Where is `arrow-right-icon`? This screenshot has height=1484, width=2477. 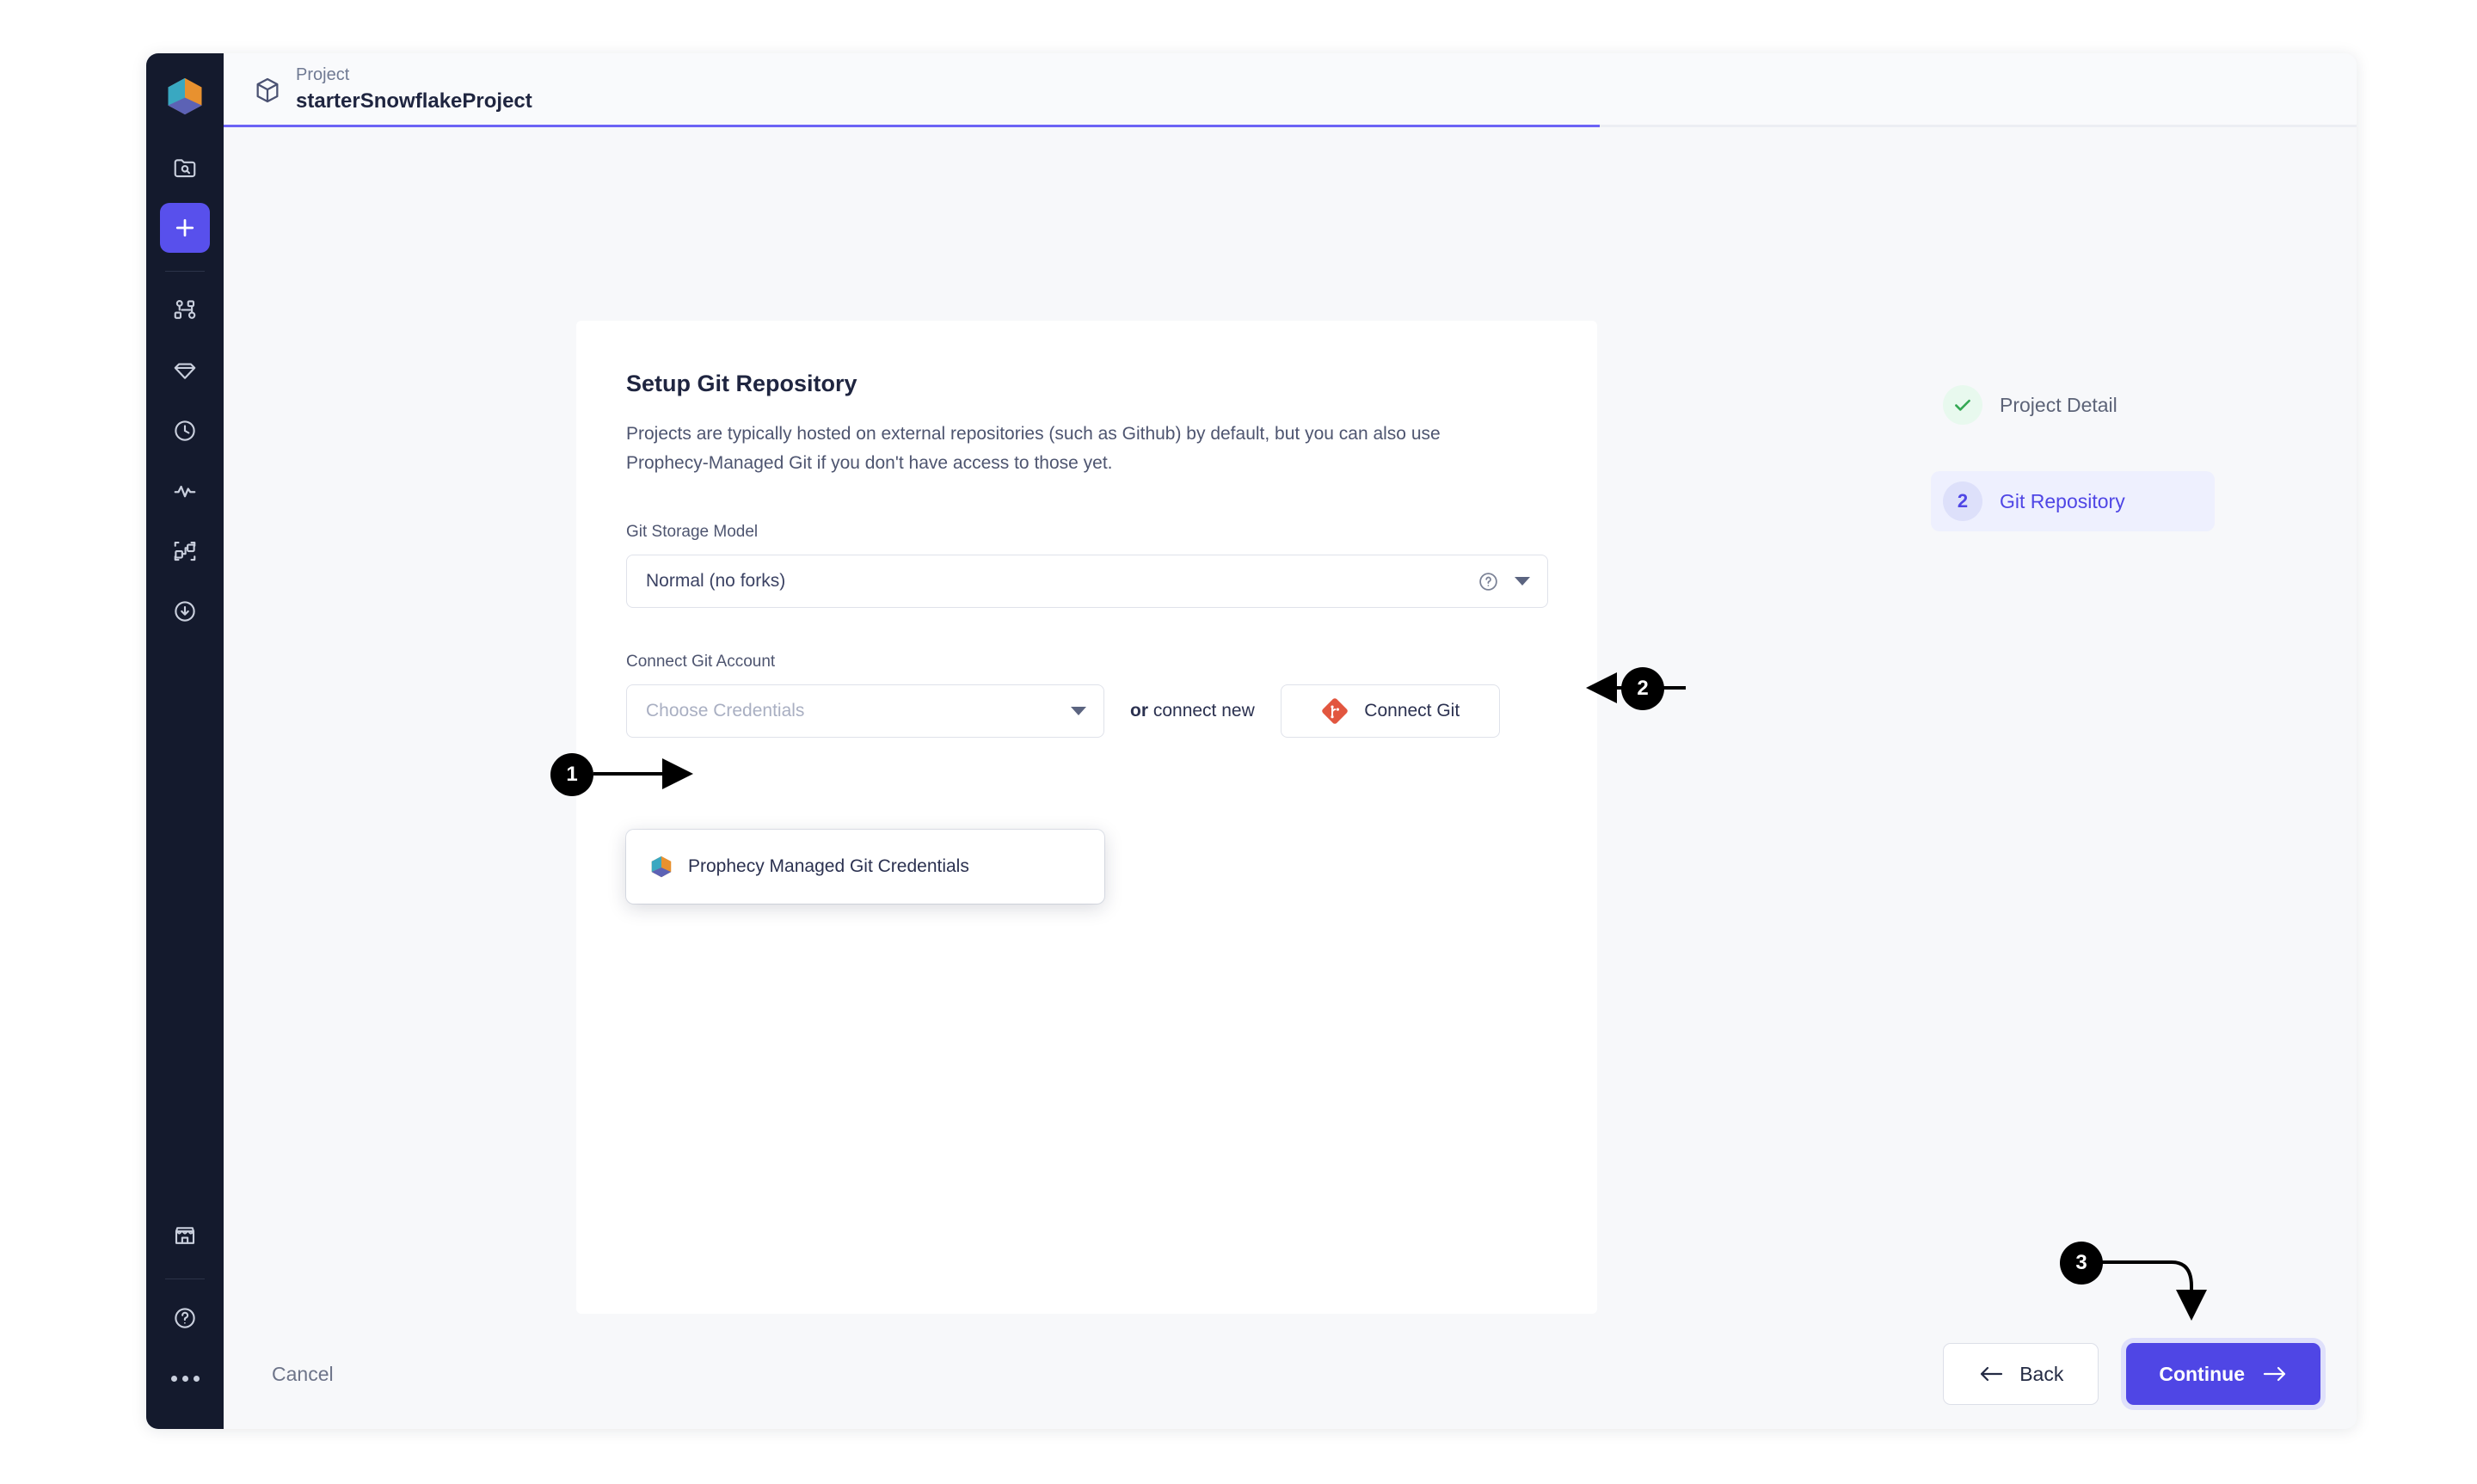
arrow-right-icon is located at coordinates (2275, 1373).